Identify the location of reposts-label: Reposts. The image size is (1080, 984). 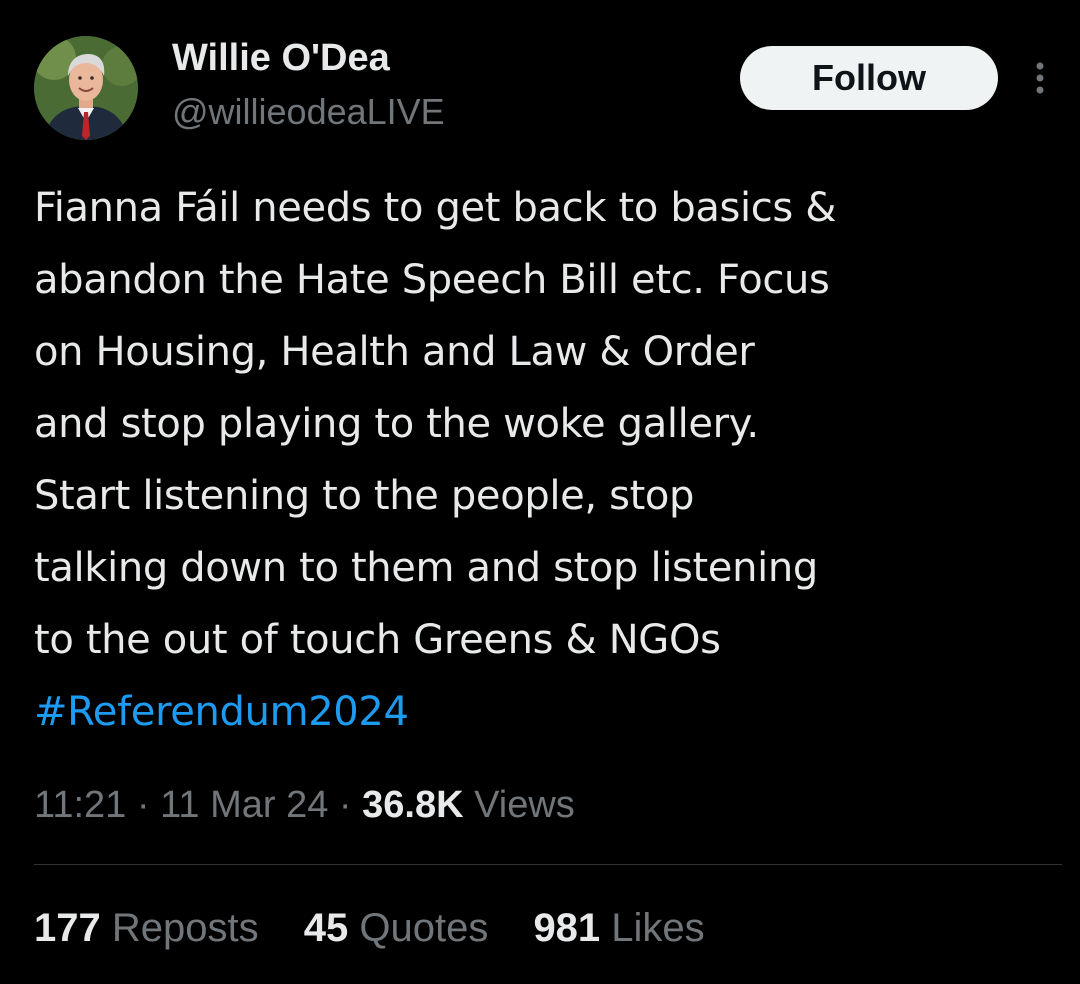
(179, 928).